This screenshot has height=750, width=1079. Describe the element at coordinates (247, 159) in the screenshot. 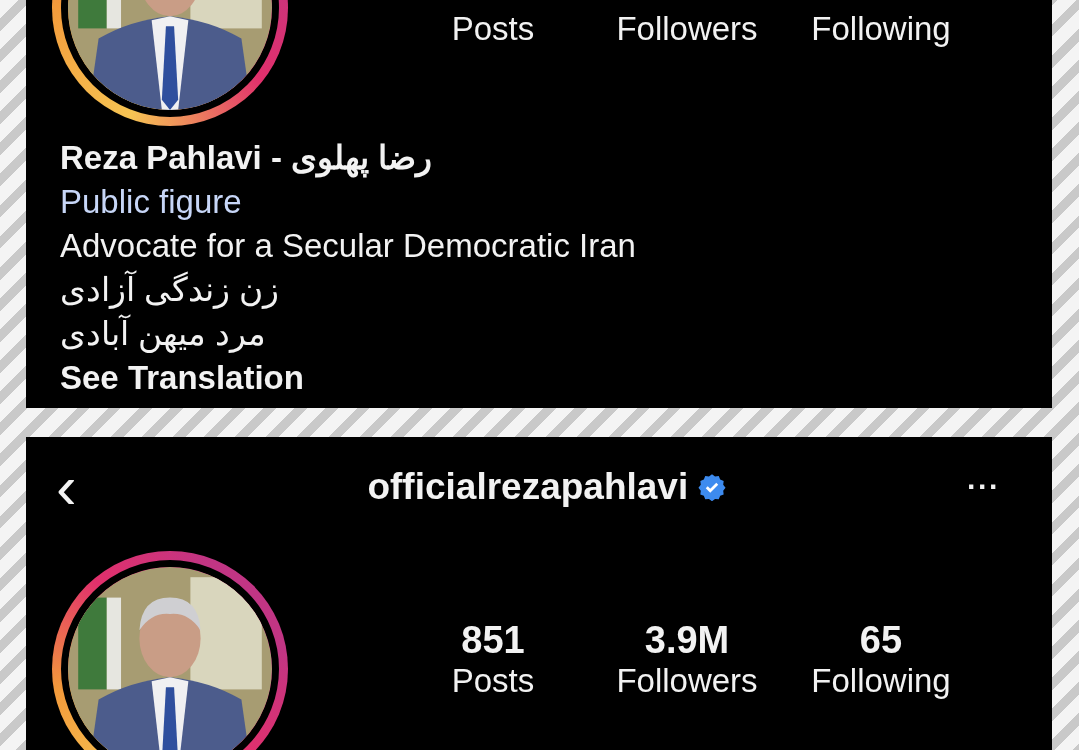

I see `profile-name: Reza Pahlavi - رضا پهلوی` at that location.